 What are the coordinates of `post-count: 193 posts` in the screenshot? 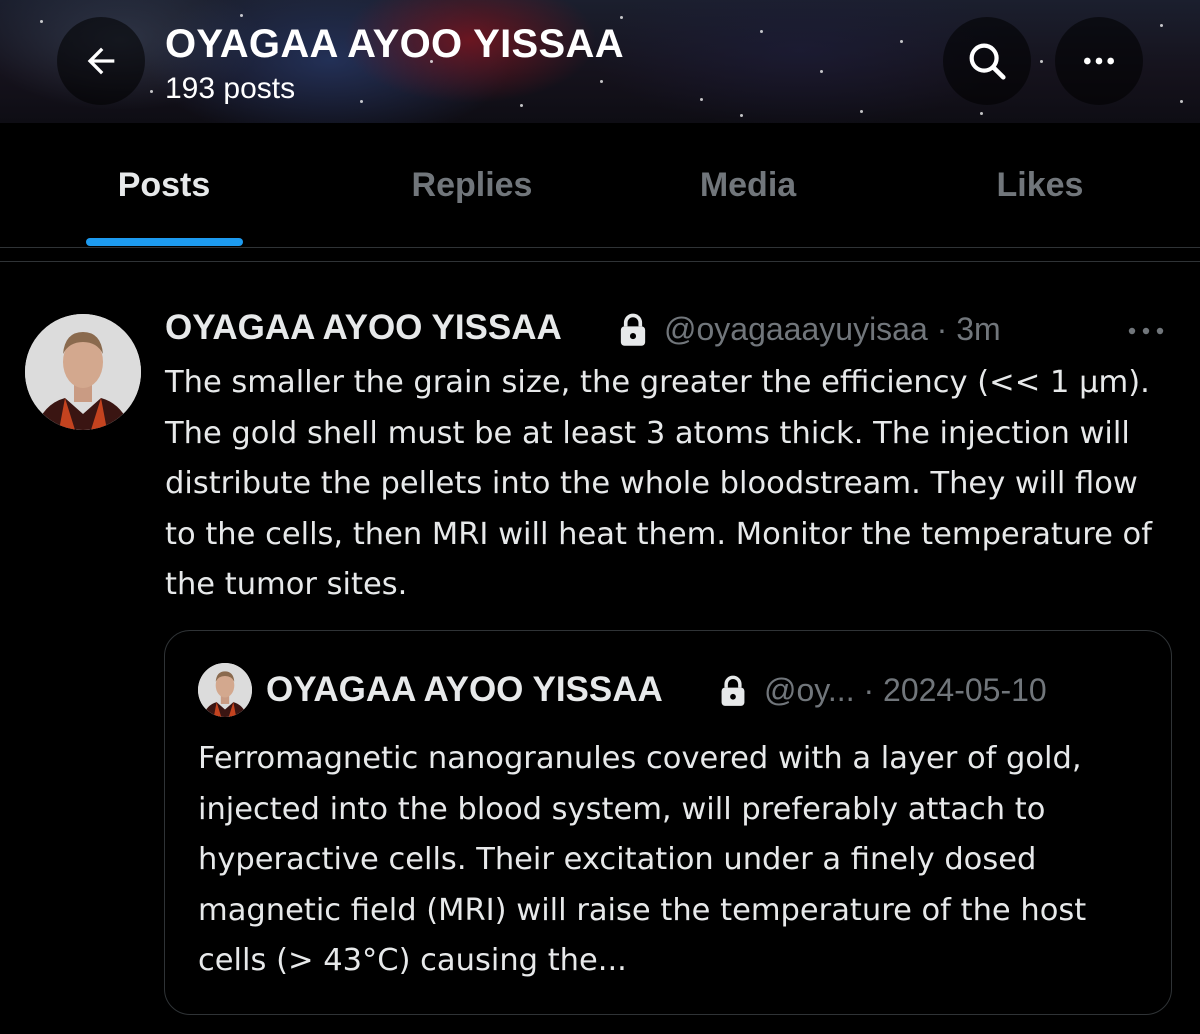 It's located at (230, 88).